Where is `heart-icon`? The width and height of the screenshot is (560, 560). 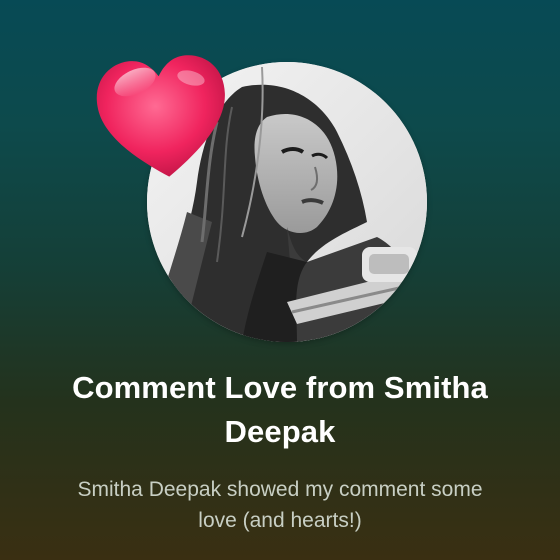 heart-icon is located at coordinates (163, 117).